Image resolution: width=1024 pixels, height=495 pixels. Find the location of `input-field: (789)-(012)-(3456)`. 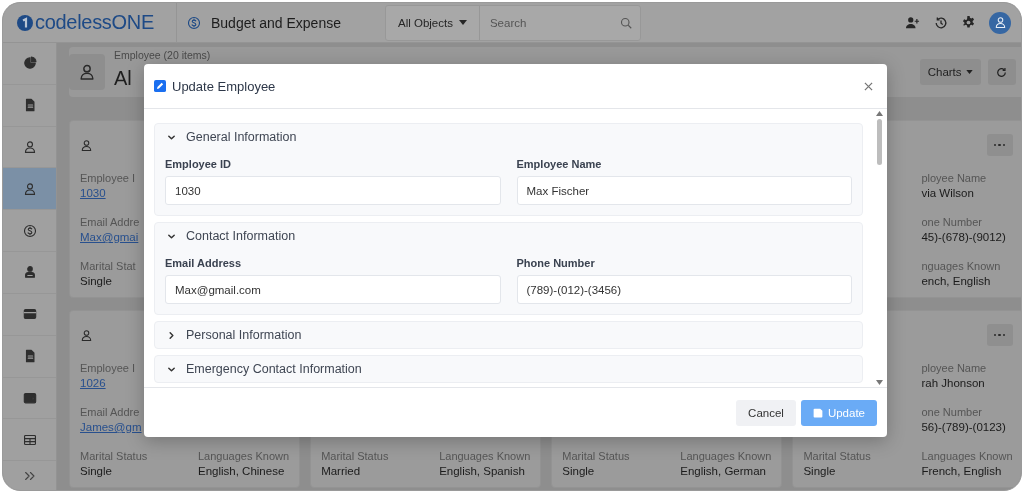

input-field: (789)-(012)-(3456) is located at coordinates (684, 289).